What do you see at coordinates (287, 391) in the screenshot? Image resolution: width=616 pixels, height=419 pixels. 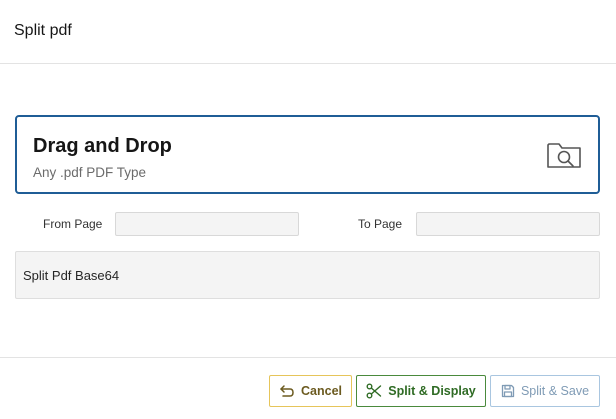 I see `undo-arrow-icon` at bounding box center [287, 391].